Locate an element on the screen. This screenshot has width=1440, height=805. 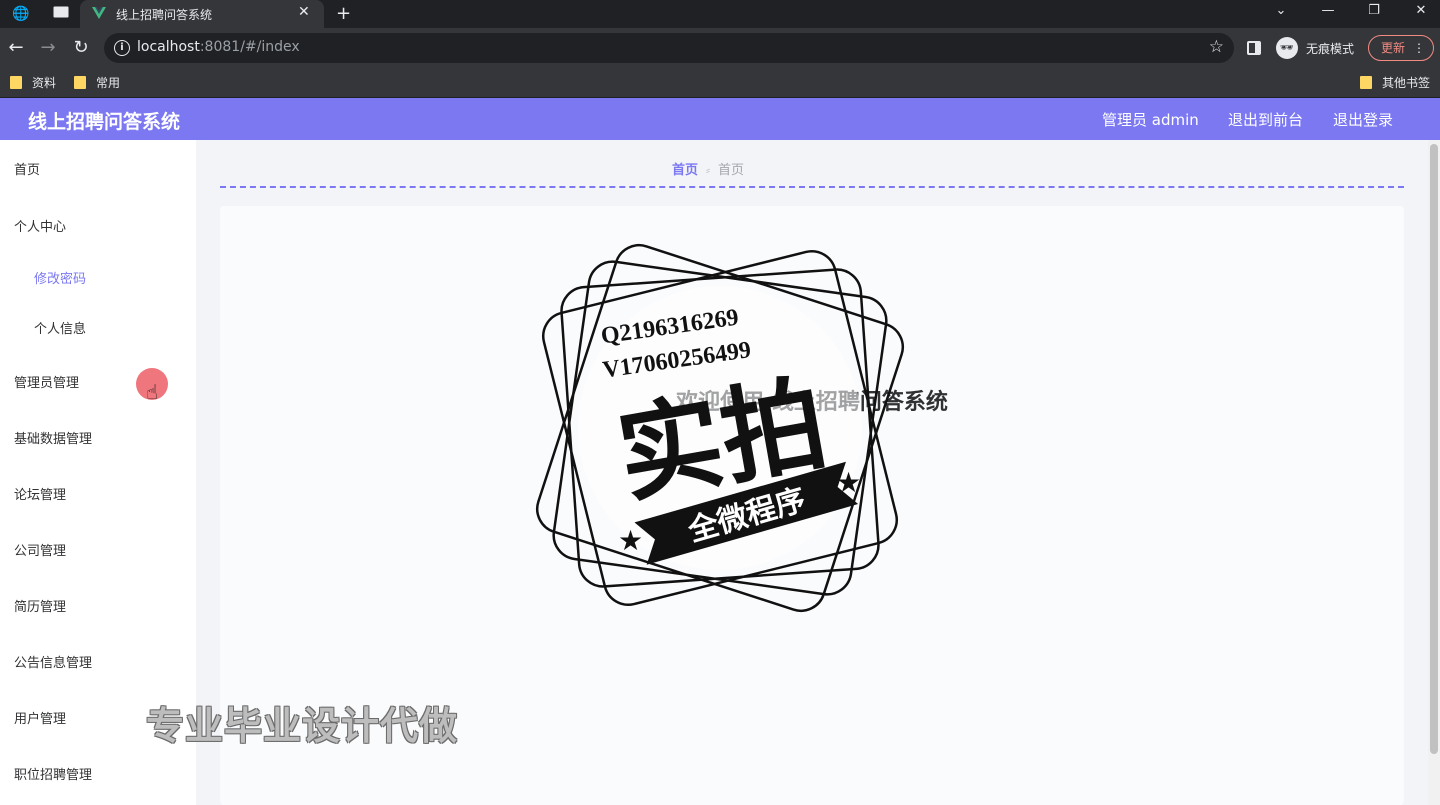
vue-logo-icon is located at coordinates (99, 13).